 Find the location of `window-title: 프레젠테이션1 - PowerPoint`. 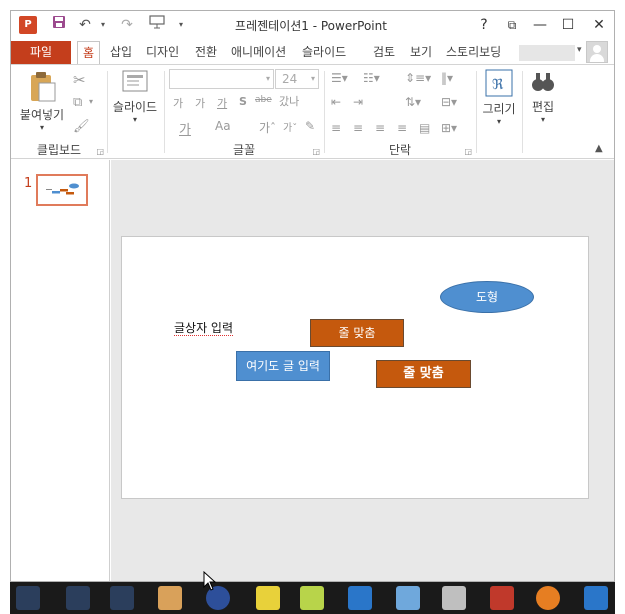

window-title: 프레젠테이션1 - PowerPoint is located at coordinates (311, 26).